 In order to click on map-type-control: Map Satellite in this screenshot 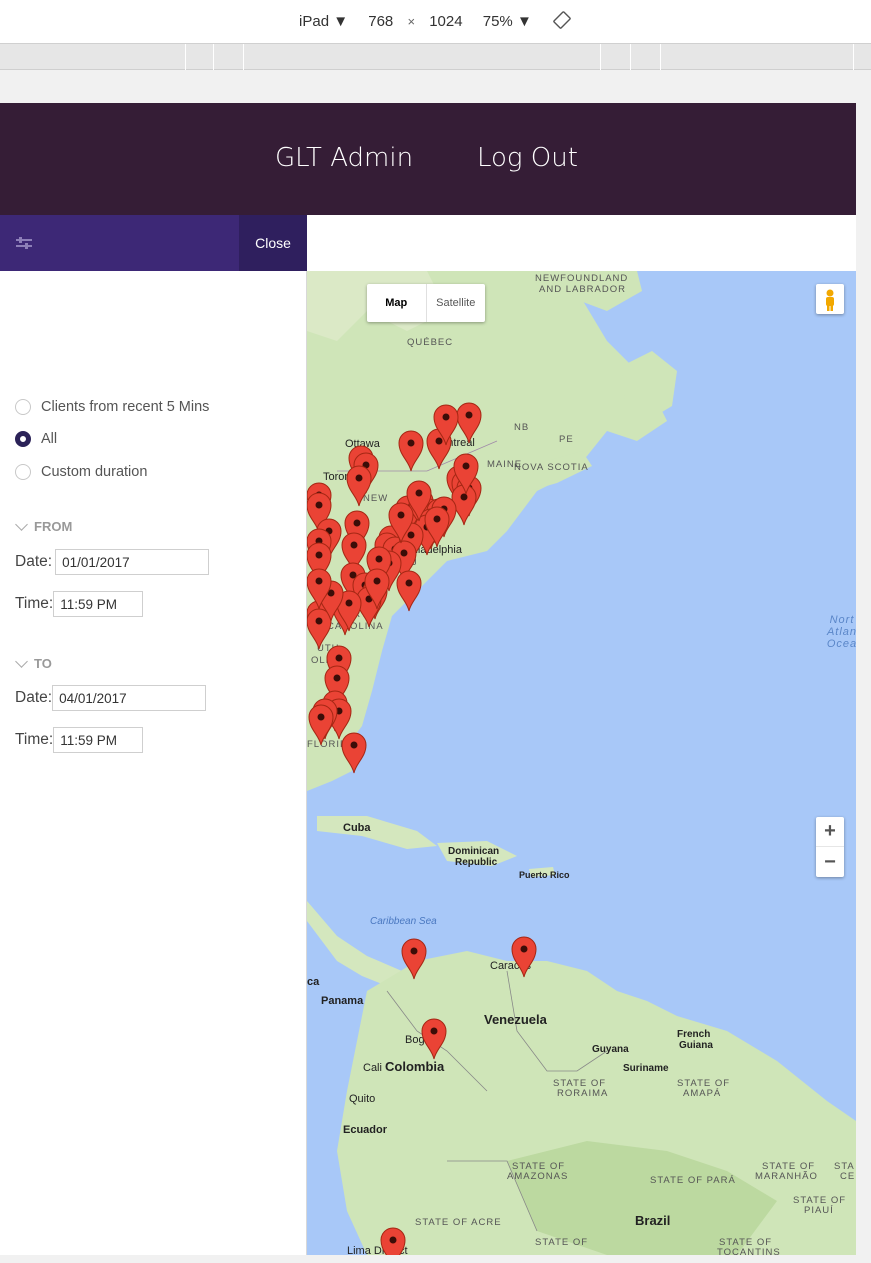, I will do `click(426, 303)`.